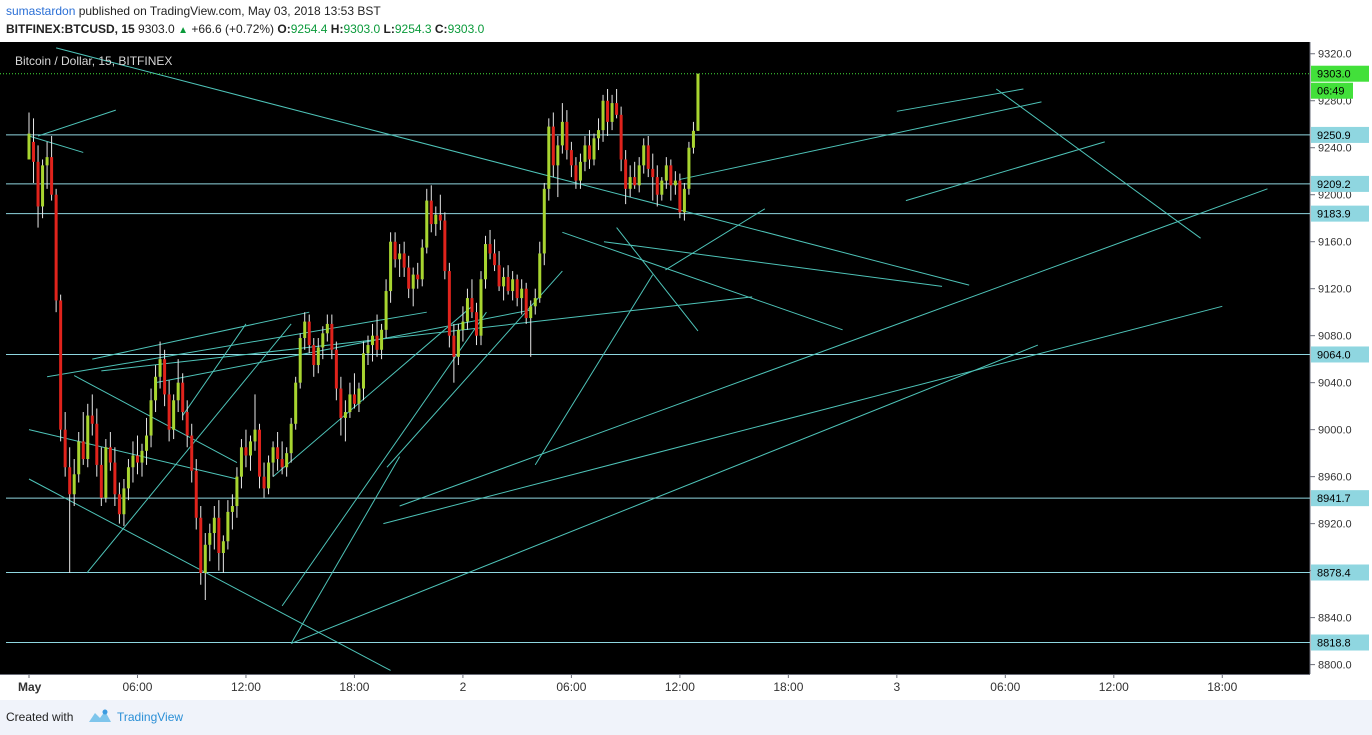 The width and height of the screenshot is (1372, 735). I want to click on level-price-label: 8818.8, so click(1334, 644).